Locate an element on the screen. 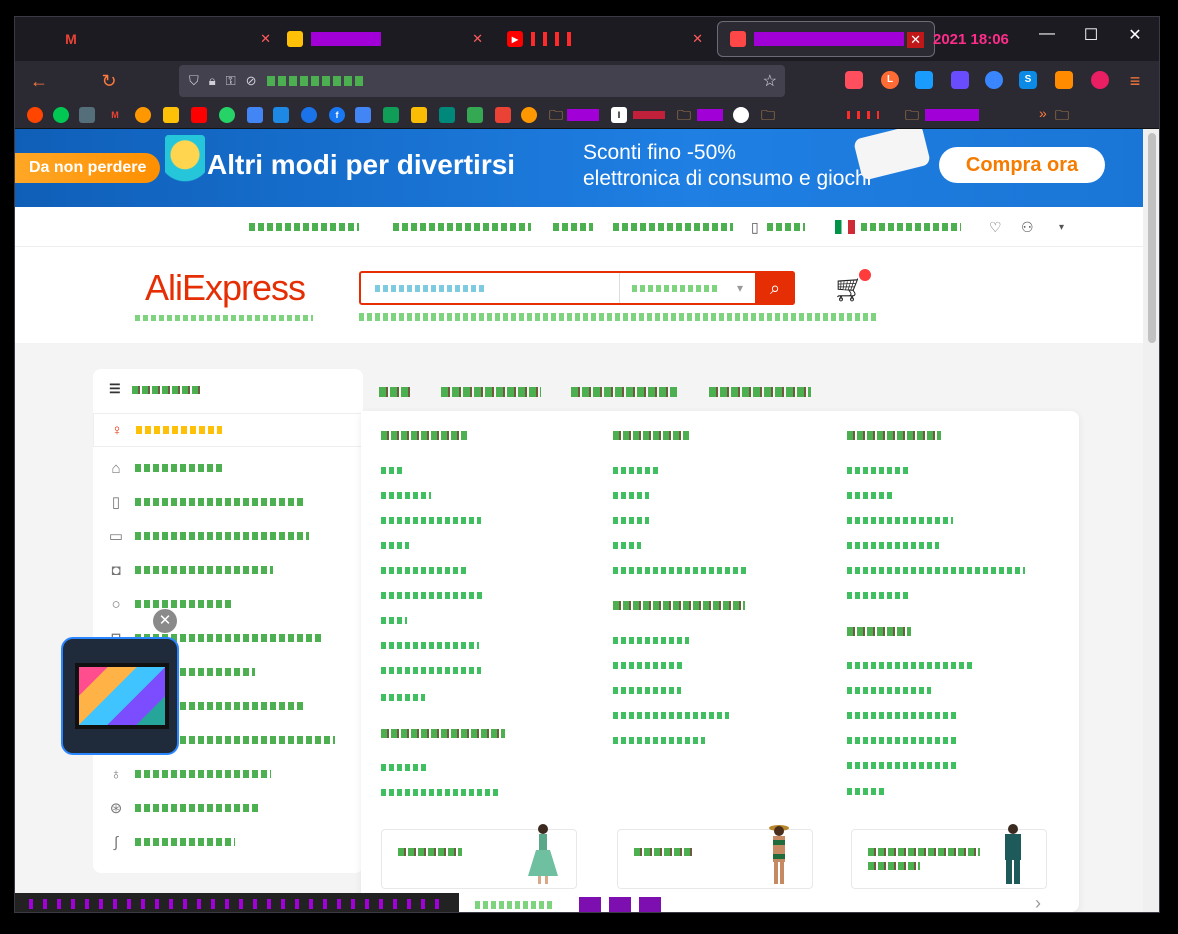 Image resolution: width=1178 pixels, height=934 pixels. maximize-icon: ☐ is located at coordinates (1091, 35).